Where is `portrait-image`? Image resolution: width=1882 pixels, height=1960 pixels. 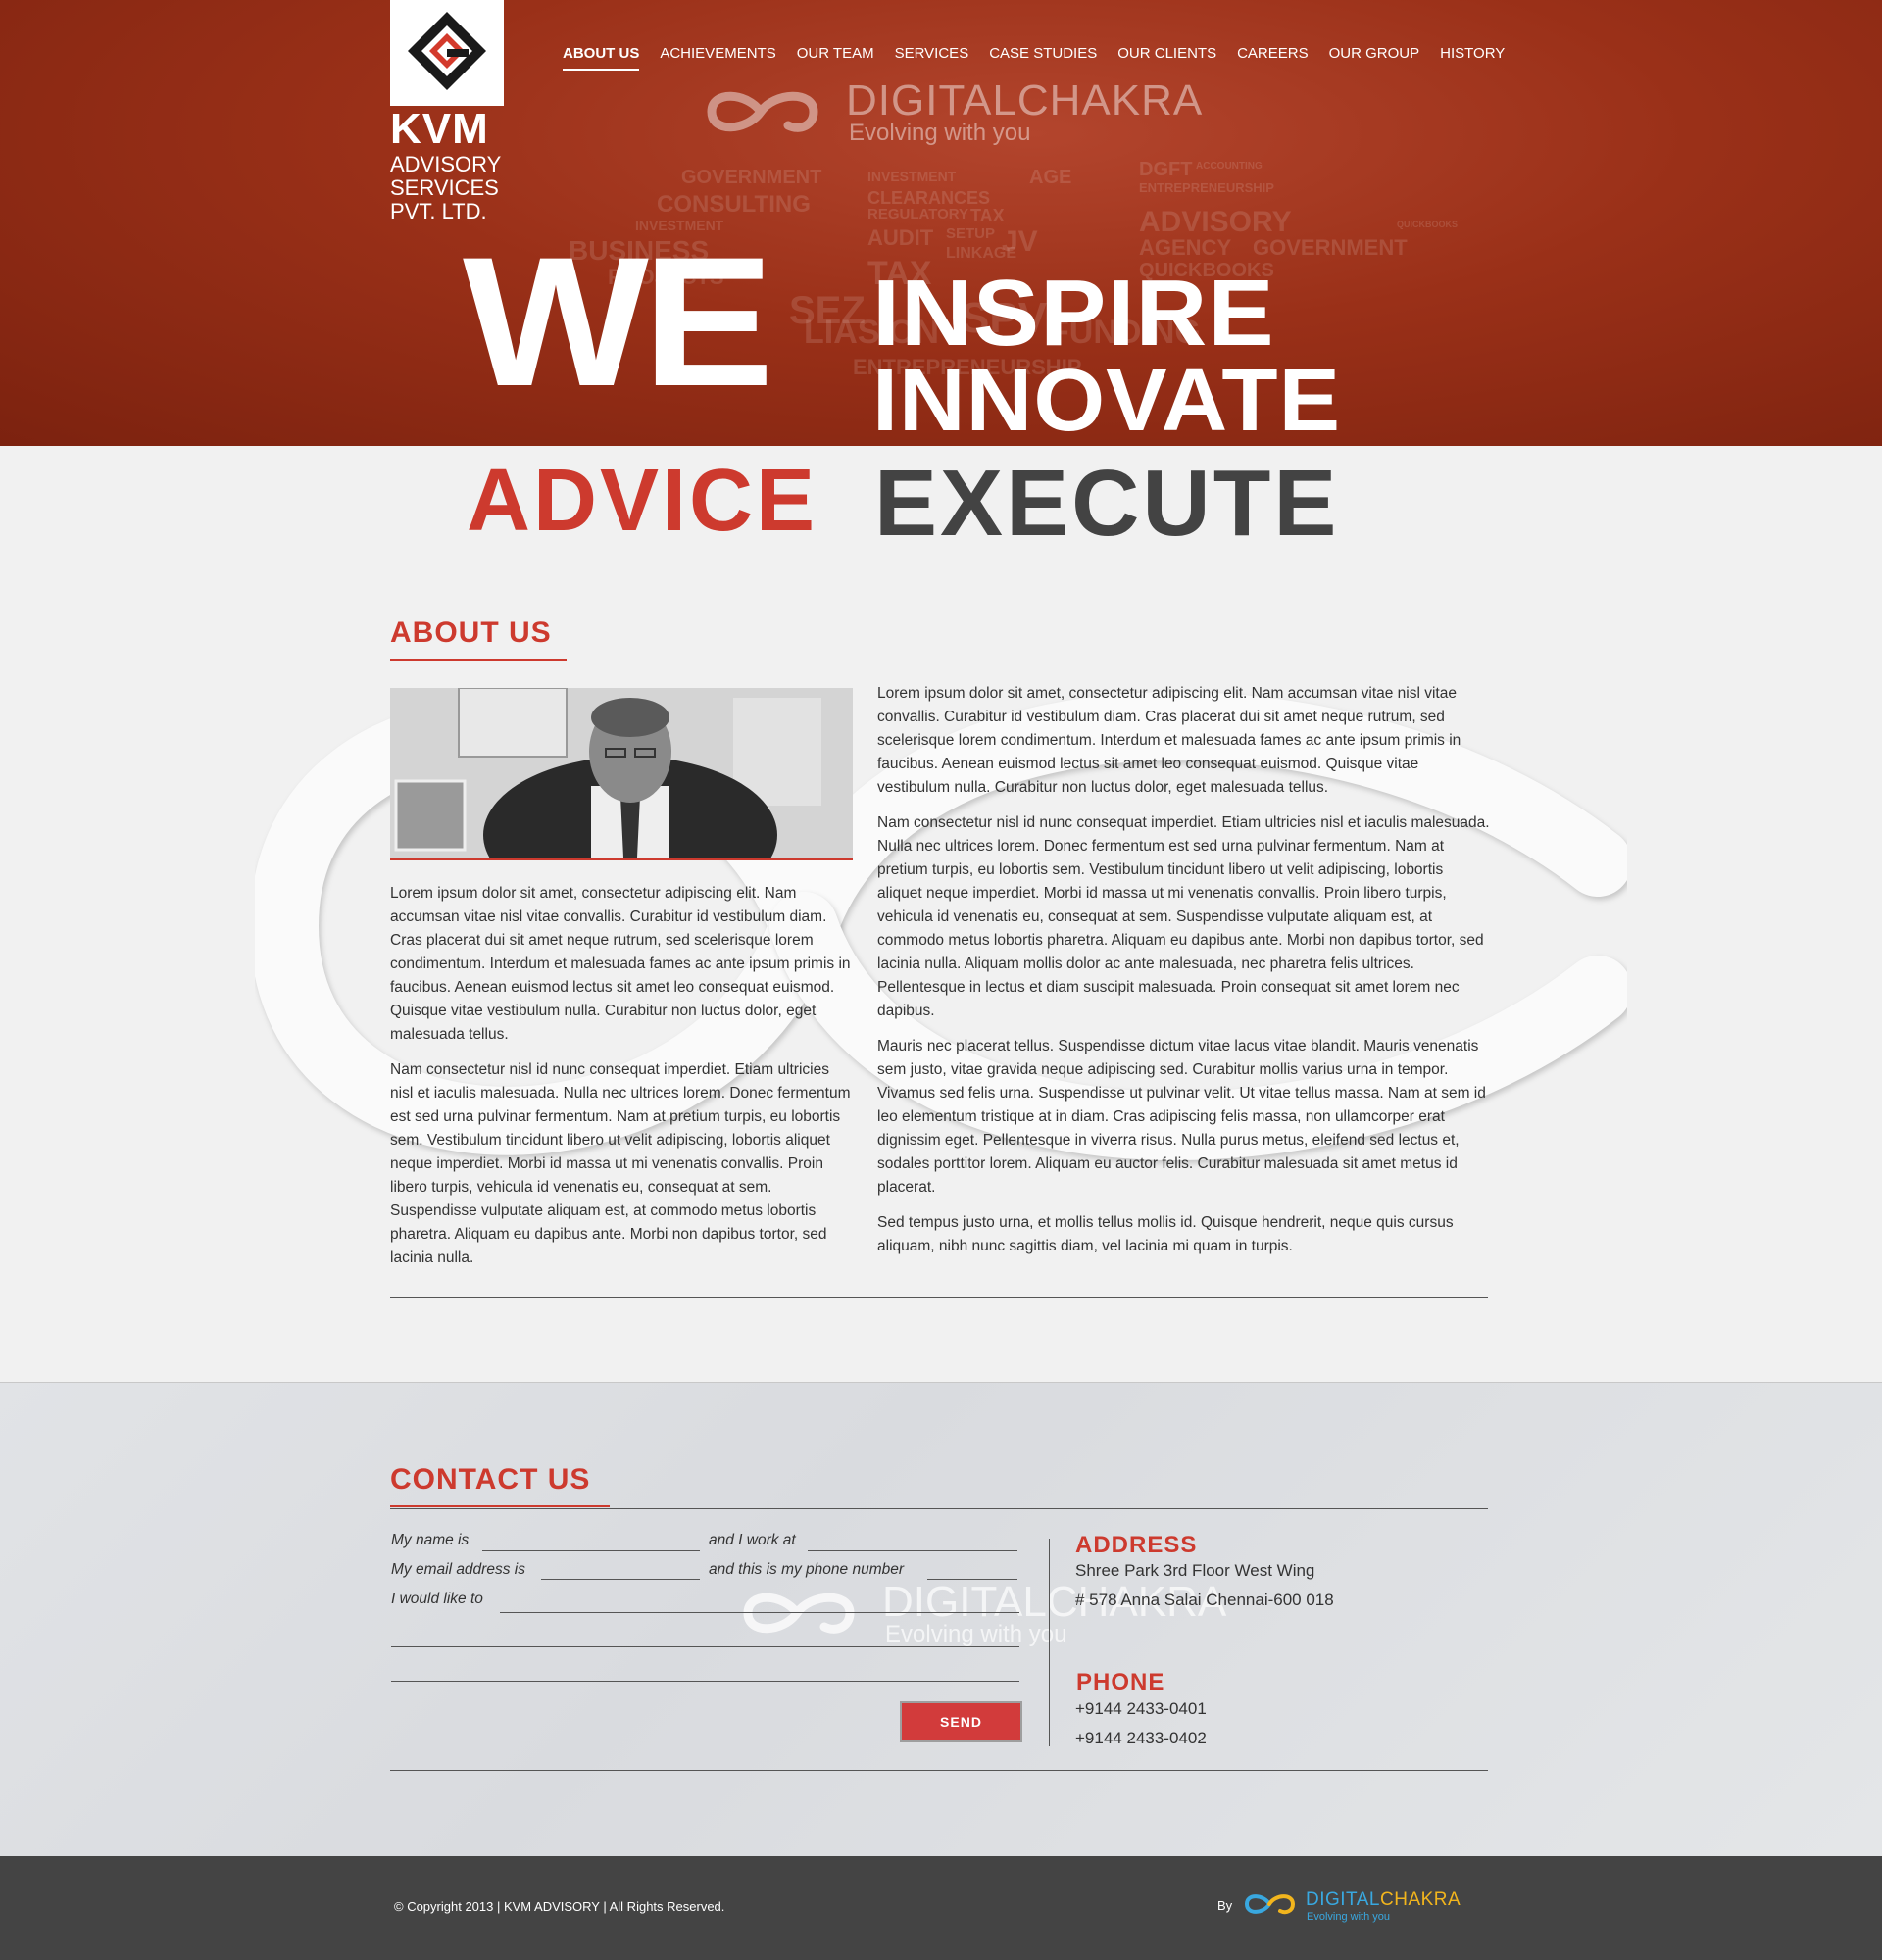
portrait-image is located at coordinates (622, 773).